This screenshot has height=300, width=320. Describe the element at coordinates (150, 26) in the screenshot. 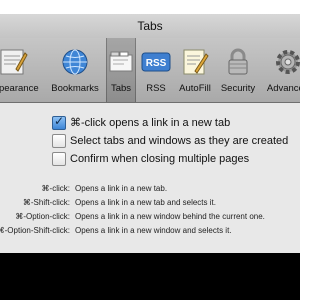

I see `window-title: Tabs` at that location.